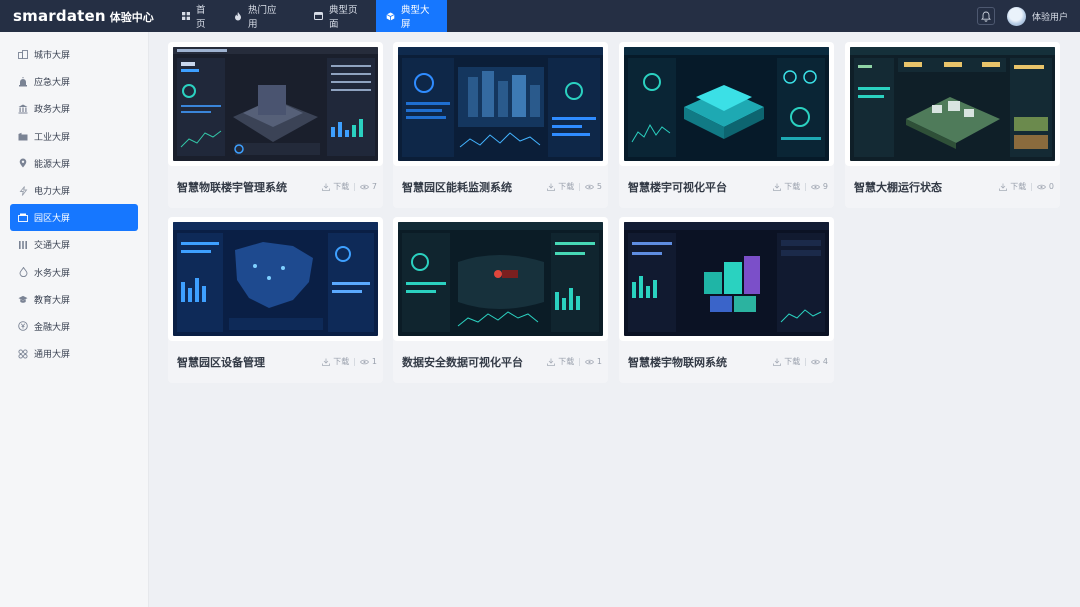  Describe the element at coordinates (259, 16) in the screenshot. I see `nav-hot-apps: 热门应用` at that location.